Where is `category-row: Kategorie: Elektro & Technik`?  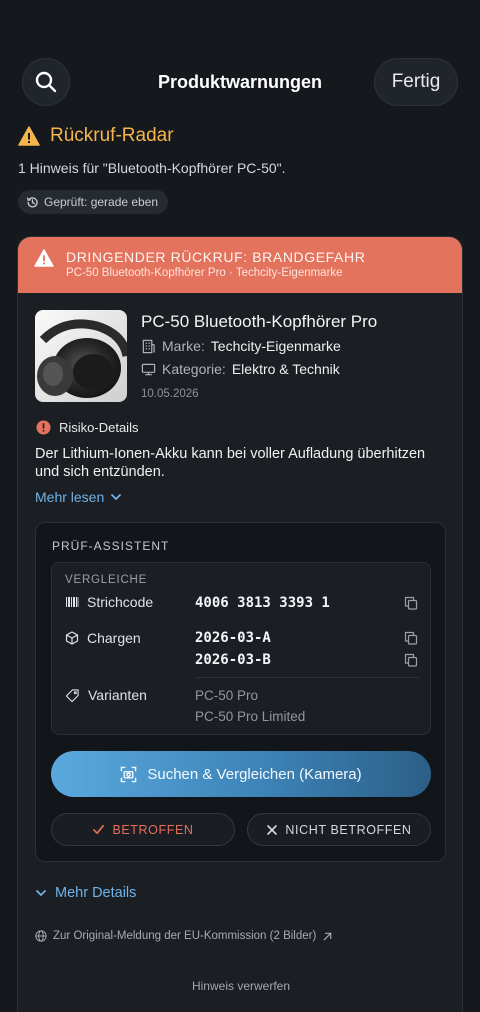
category-row: Kategorie: Elektro & Technik is located at coordinates (240, 369).